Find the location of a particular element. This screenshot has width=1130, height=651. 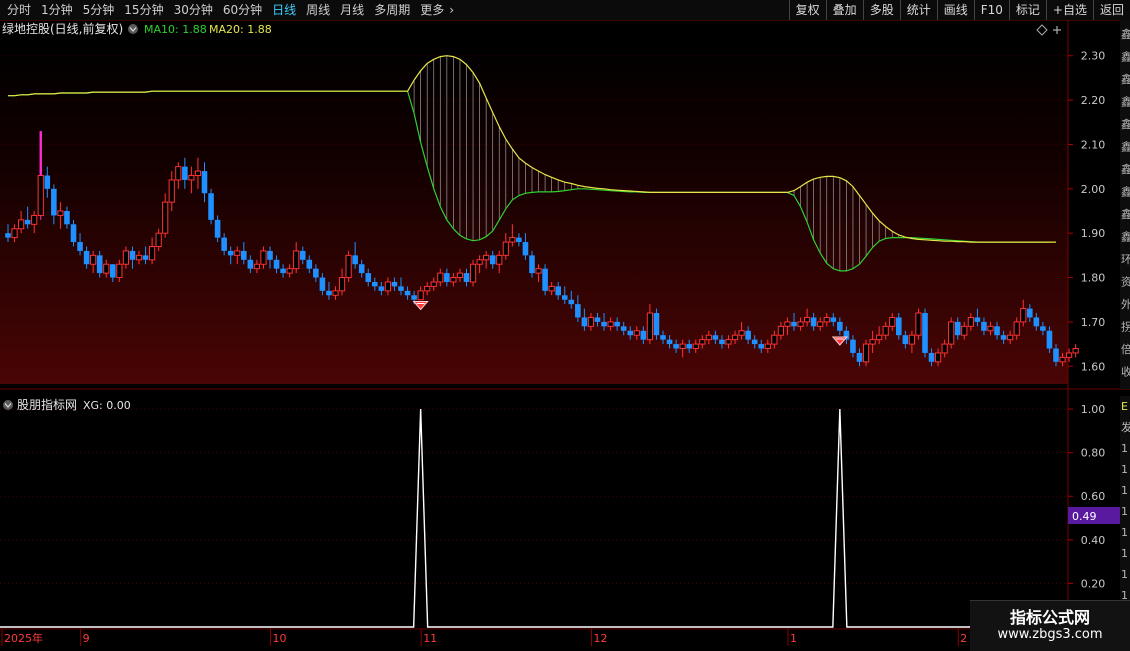

settings-dropdown-icon is located at coordinates (133, 29).